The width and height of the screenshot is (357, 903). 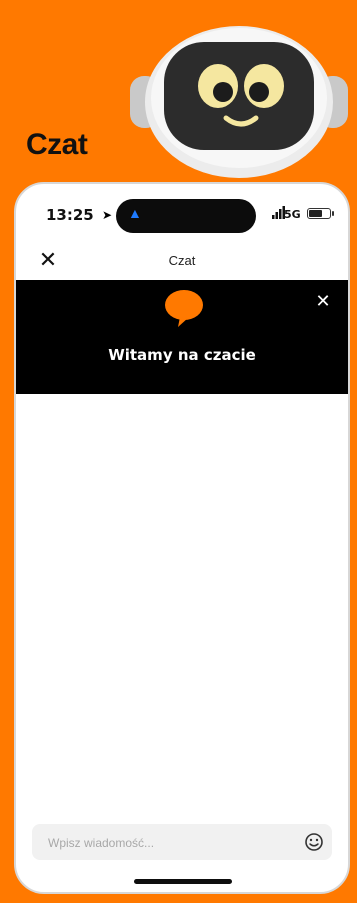 What do you see at coordinates (168, 843) in the screenshot?
I see `message-input` at bounding box center [168, 843].